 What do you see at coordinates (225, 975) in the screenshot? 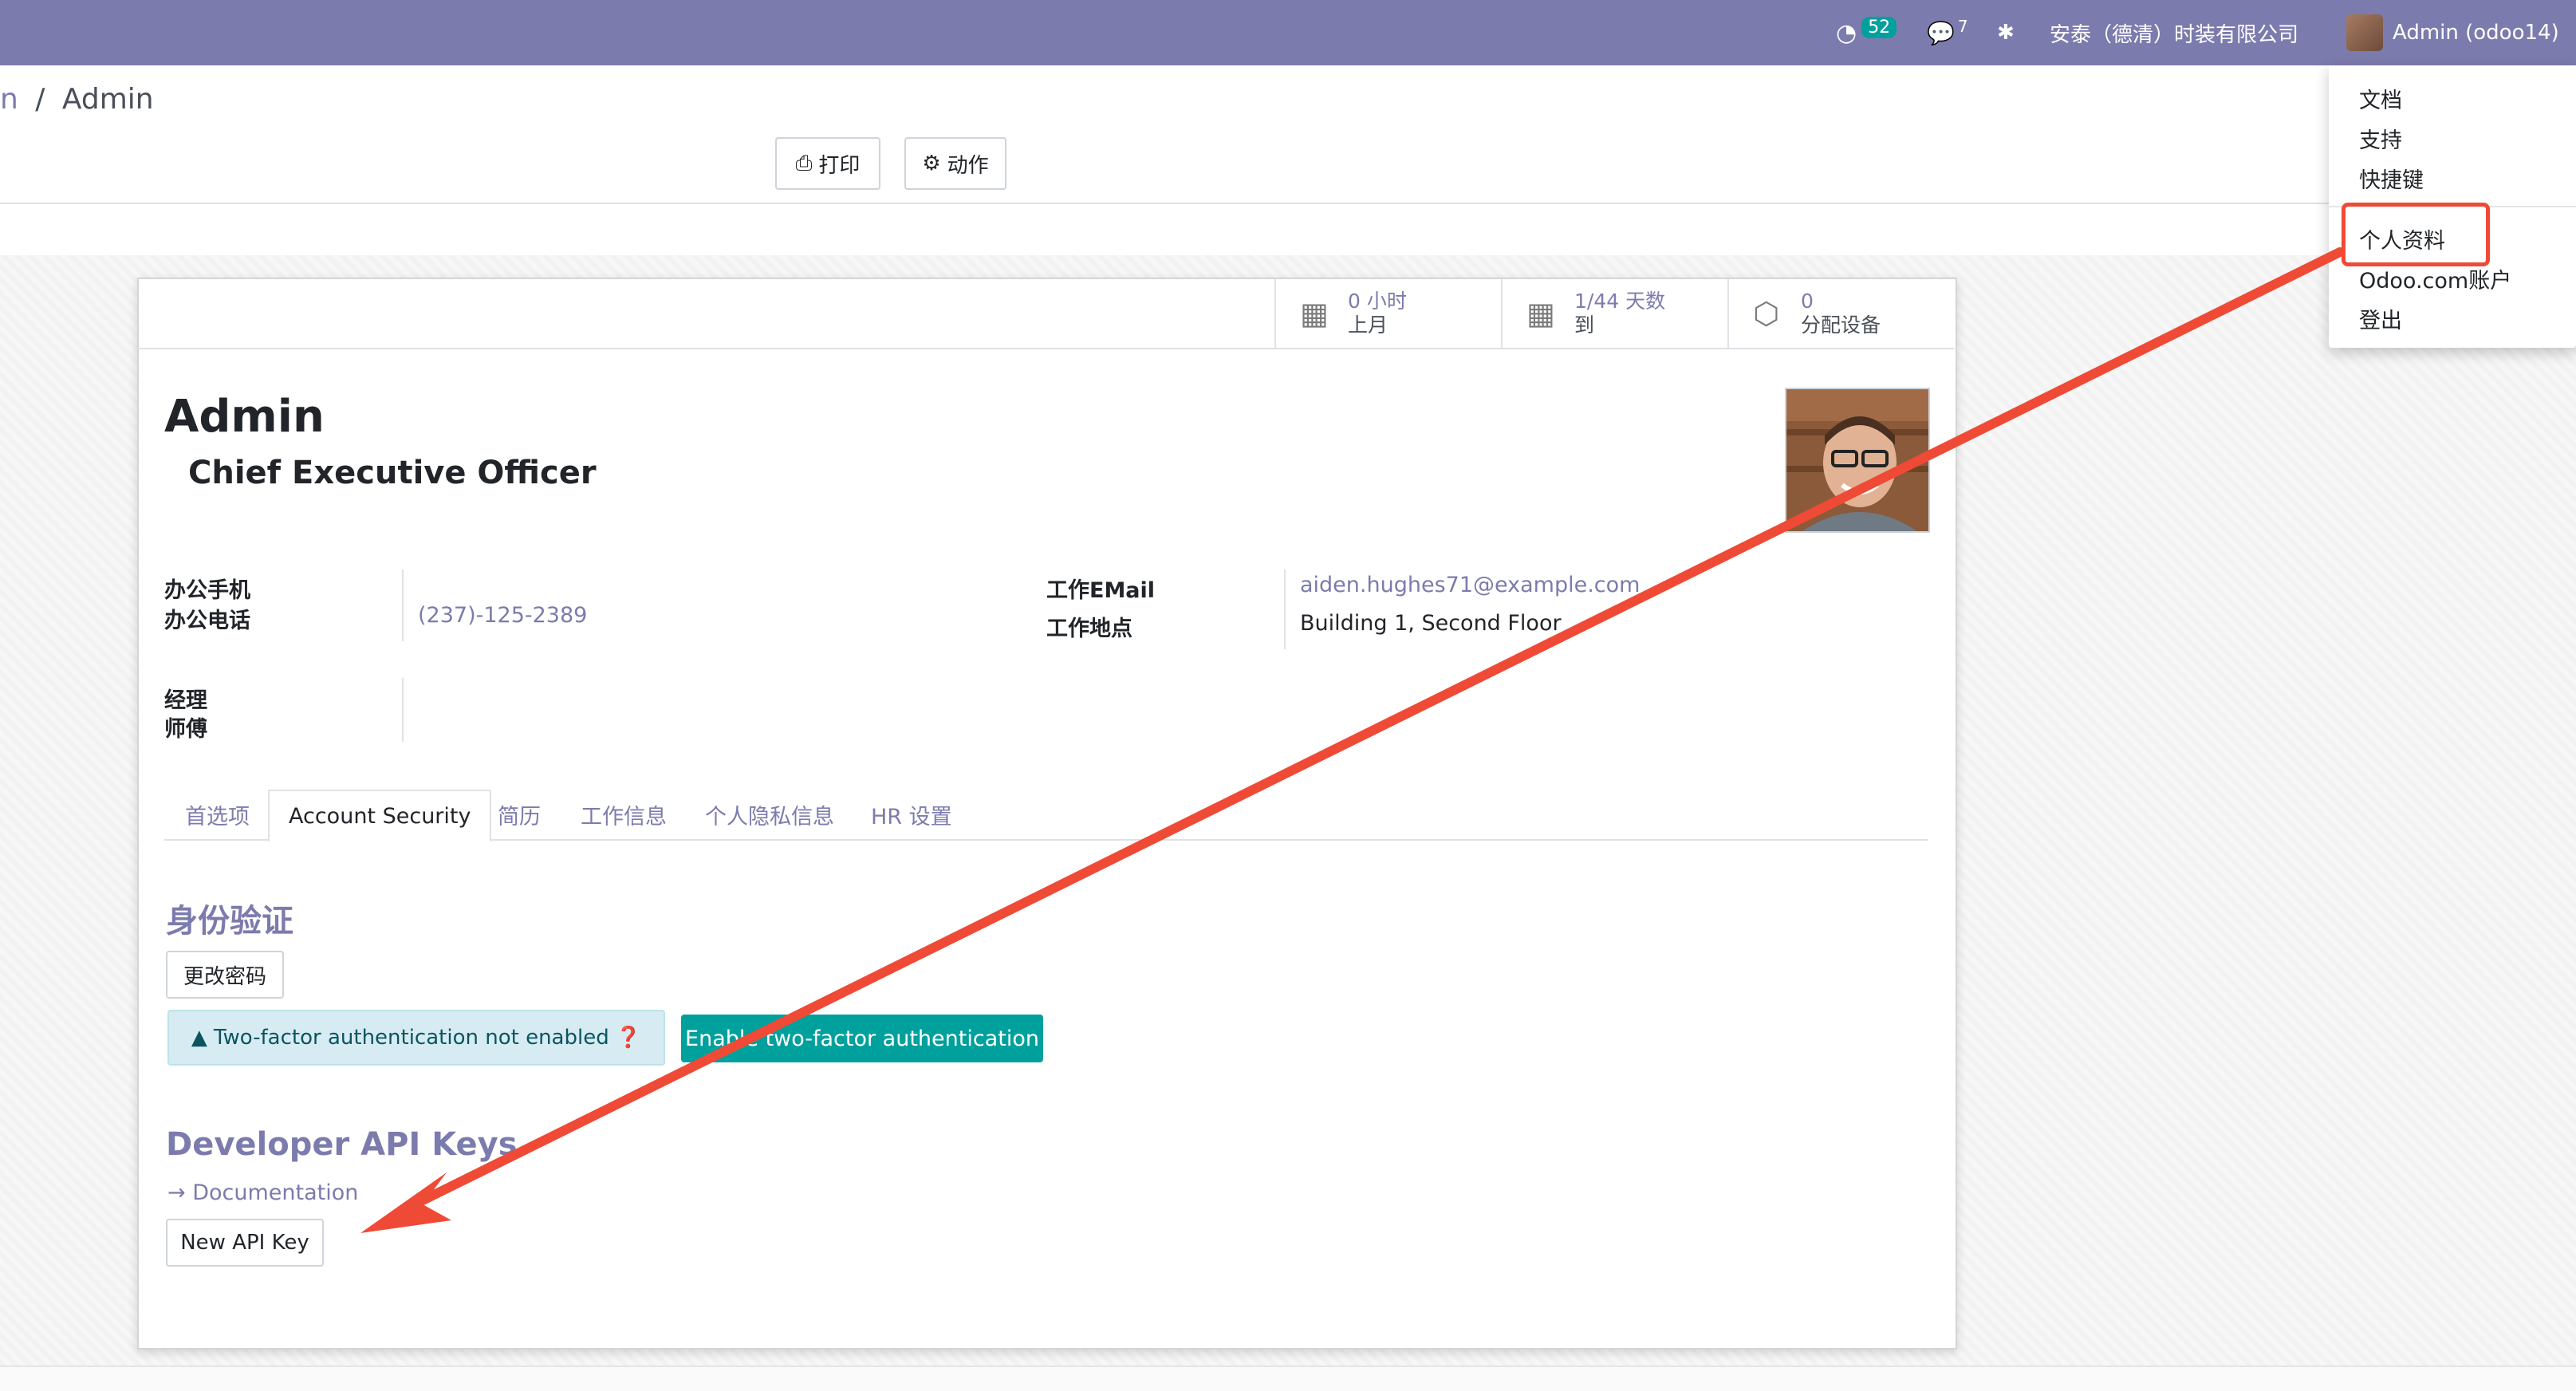
I see `change-password-button: 更改密码` at bounding box center [225, 975].